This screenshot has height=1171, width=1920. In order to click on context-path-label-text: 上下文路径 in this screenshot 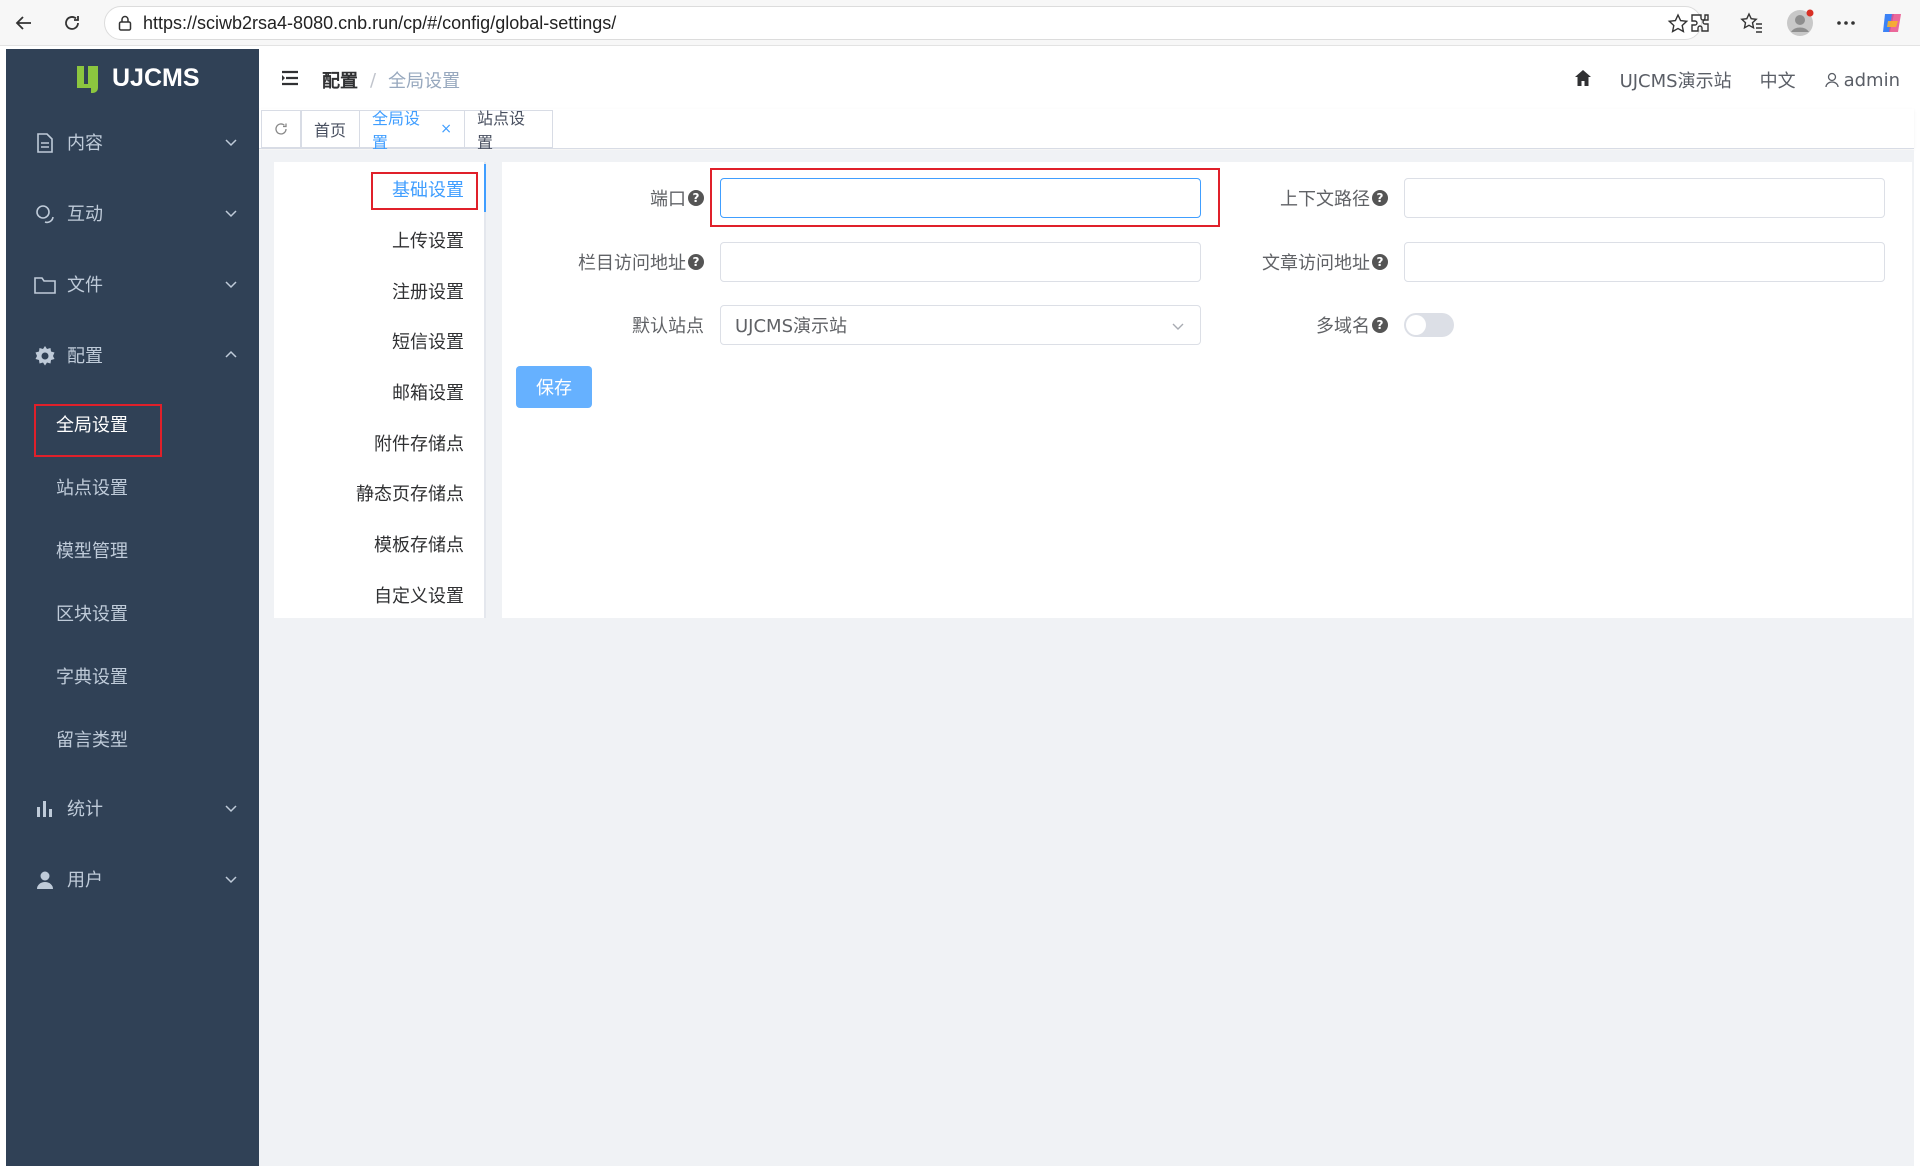, I will do `click(1325, 199)`.